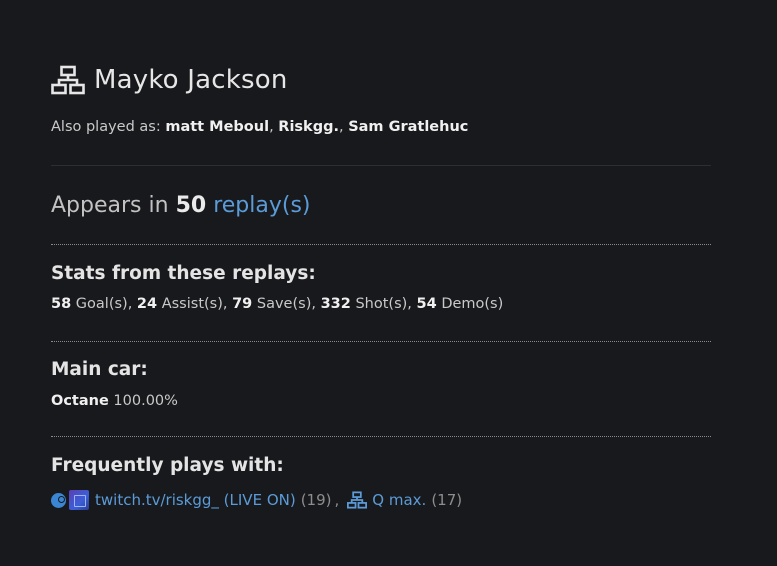 This screenshot has width=777, height=566. Describe the element at coordinates (192, 304) in the screenshot. I see `stat-label: Assist(s)` at that location.